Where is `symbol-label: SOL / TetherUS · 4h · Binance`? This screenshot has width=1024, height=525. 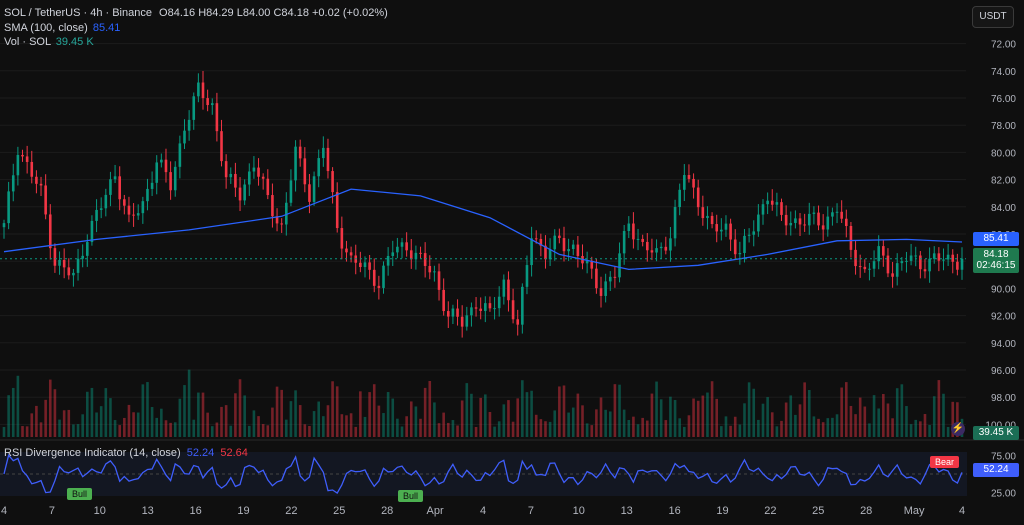 symbol-label: SOL / TetherUS · 4h · Binance is located at coordinates (78, 13).